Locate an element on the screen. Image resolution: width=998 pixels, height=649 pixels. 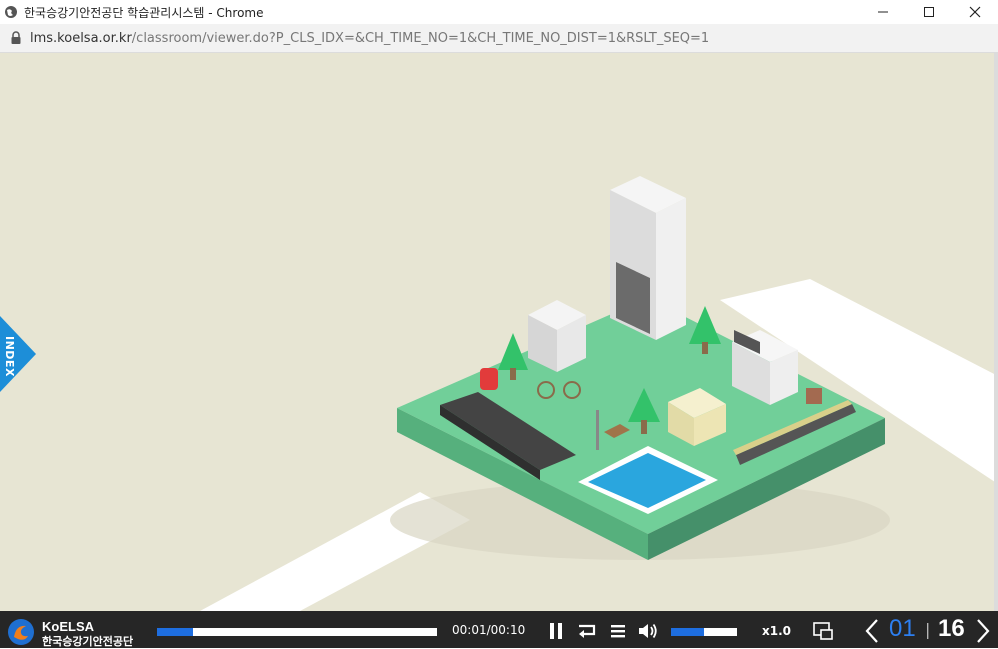
prev-page-button is located at coordinates (872, 631).